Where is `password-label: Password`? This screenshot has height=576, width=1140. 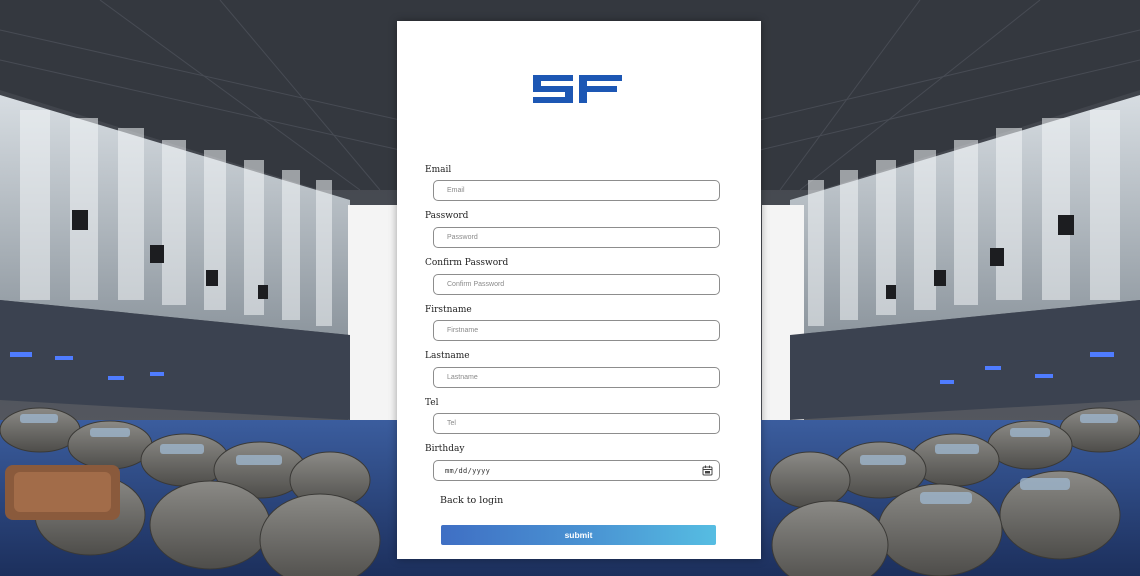
password-label: Password is located at coordinates (447, 216).